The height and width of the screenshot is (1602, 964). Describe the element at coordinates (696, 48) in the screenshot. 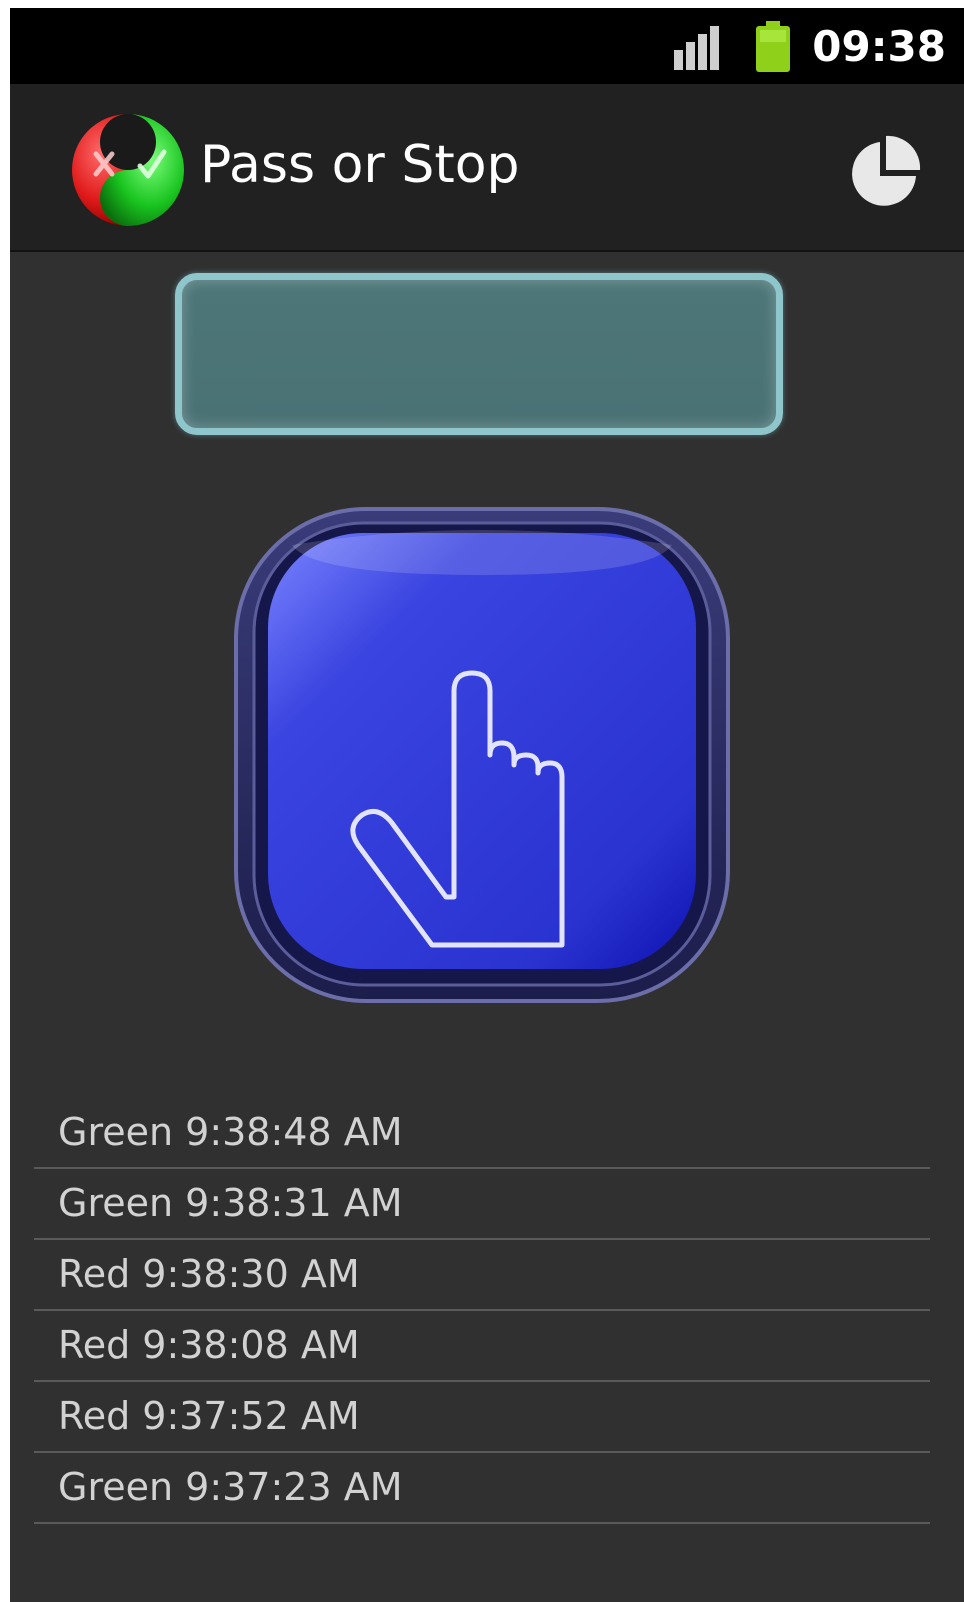

I see `signal-icon` at that location.